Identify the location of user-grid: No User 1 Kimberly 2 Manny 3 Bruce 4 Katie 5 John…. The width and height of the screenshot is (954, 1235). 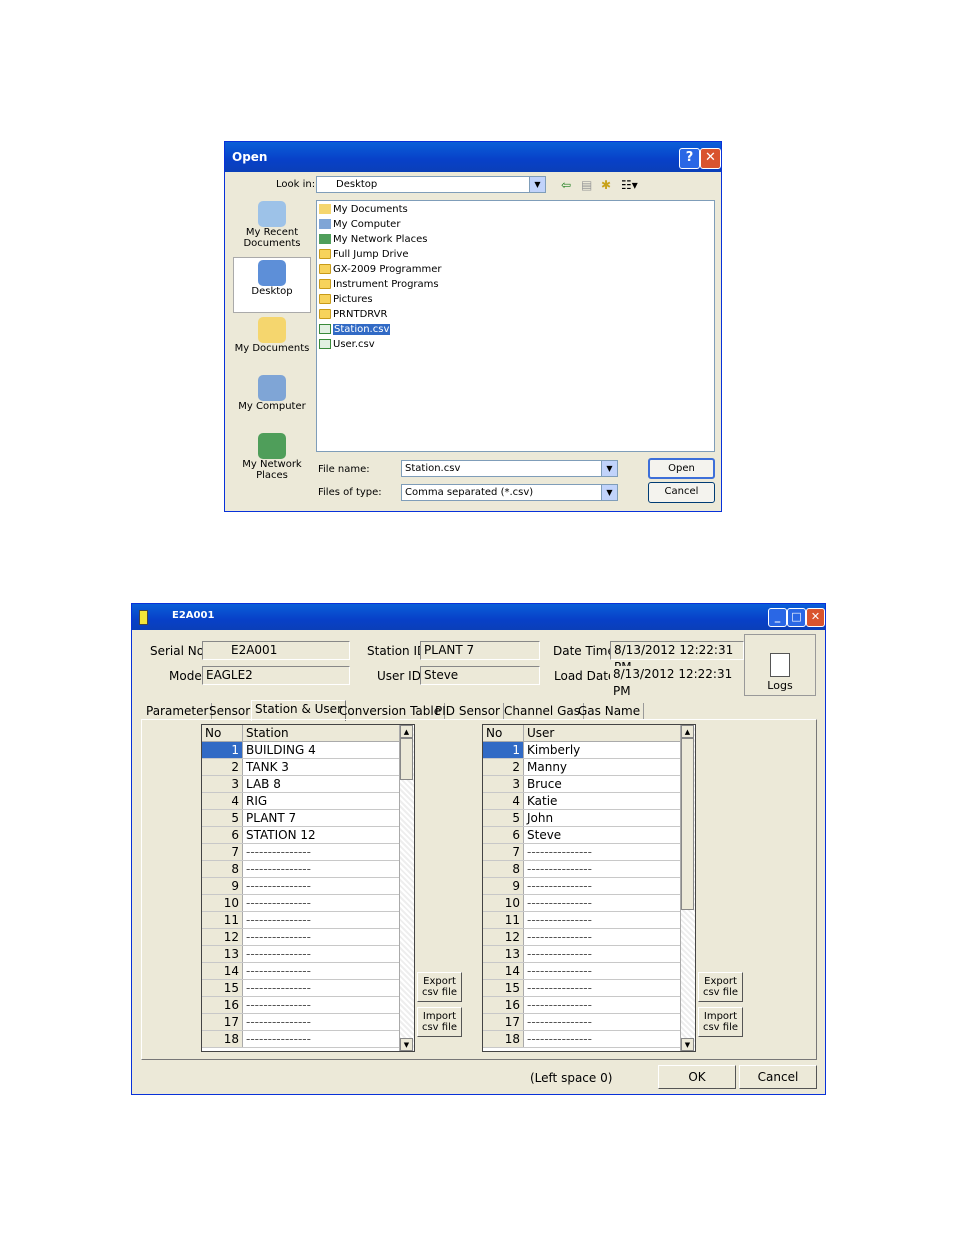
(589, 888).